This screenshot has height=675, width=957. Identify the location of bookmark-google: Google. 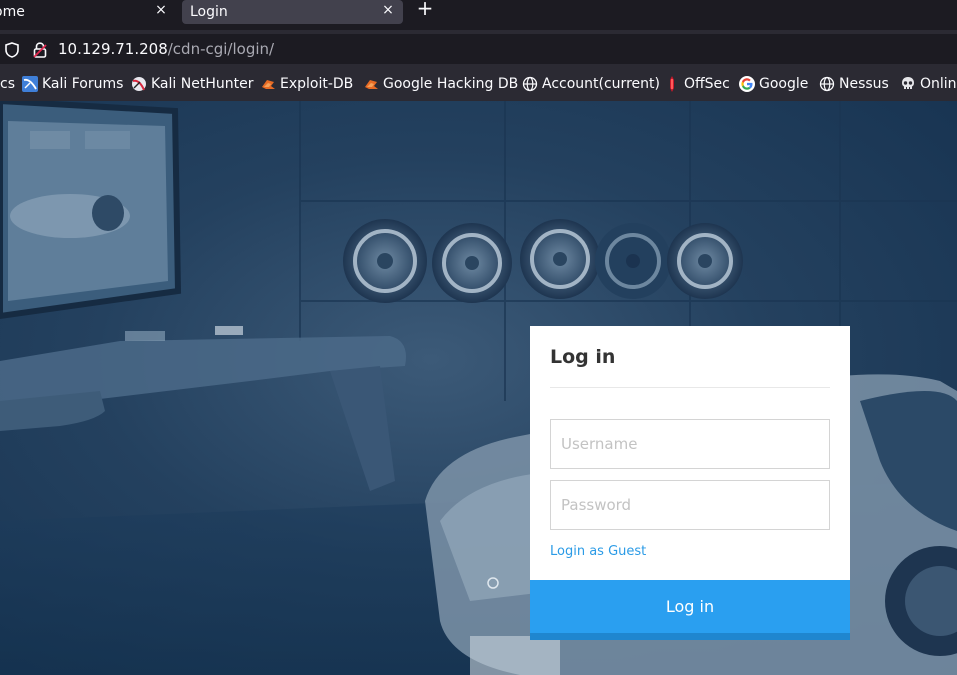
(773, 84).